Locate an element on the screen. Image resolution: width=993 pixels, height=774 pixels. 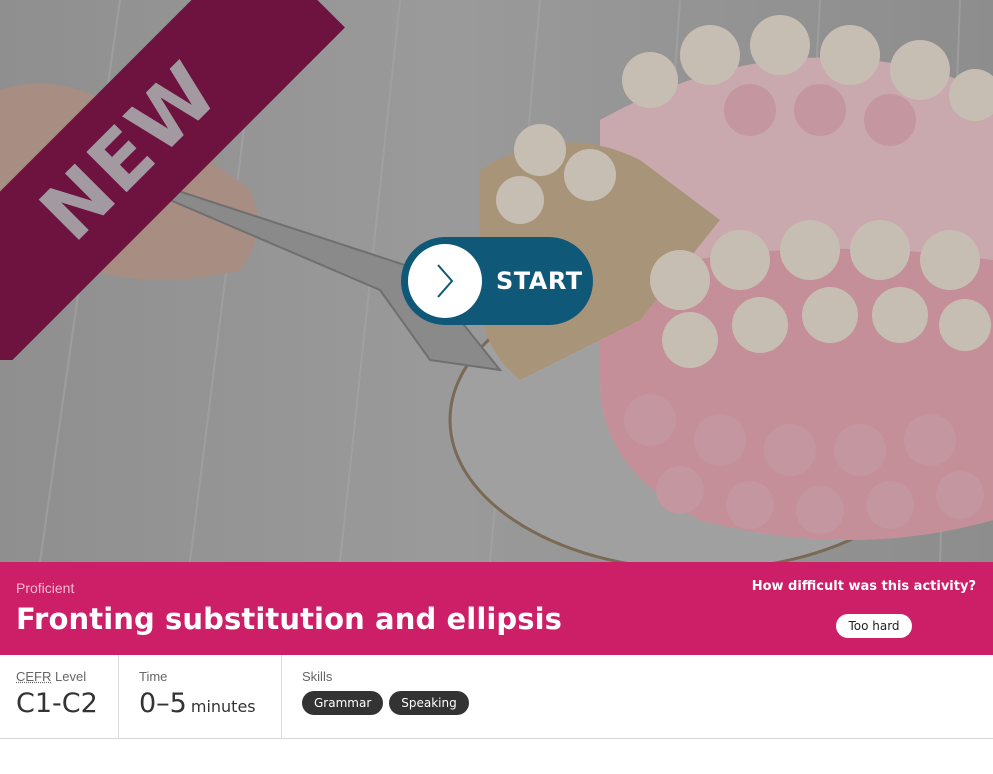
level-label: Proficient is located at coordinates (45, 588).